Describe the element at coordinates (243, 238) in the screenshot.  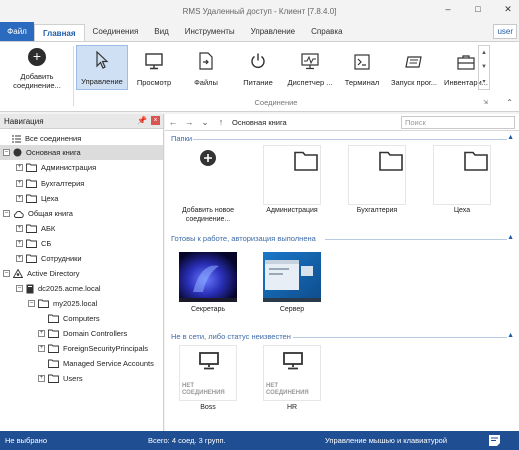
I see `ready-section-title: Готовы к работе, авторизация выполнена` at that location.